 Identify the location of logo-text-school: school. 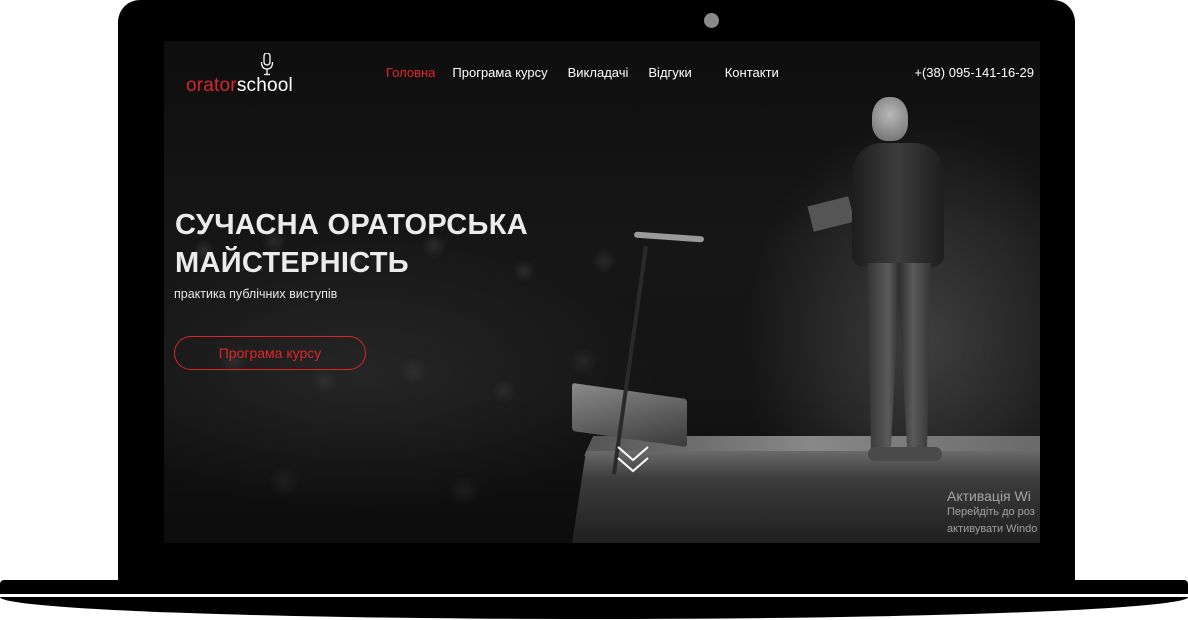
(264, 85).